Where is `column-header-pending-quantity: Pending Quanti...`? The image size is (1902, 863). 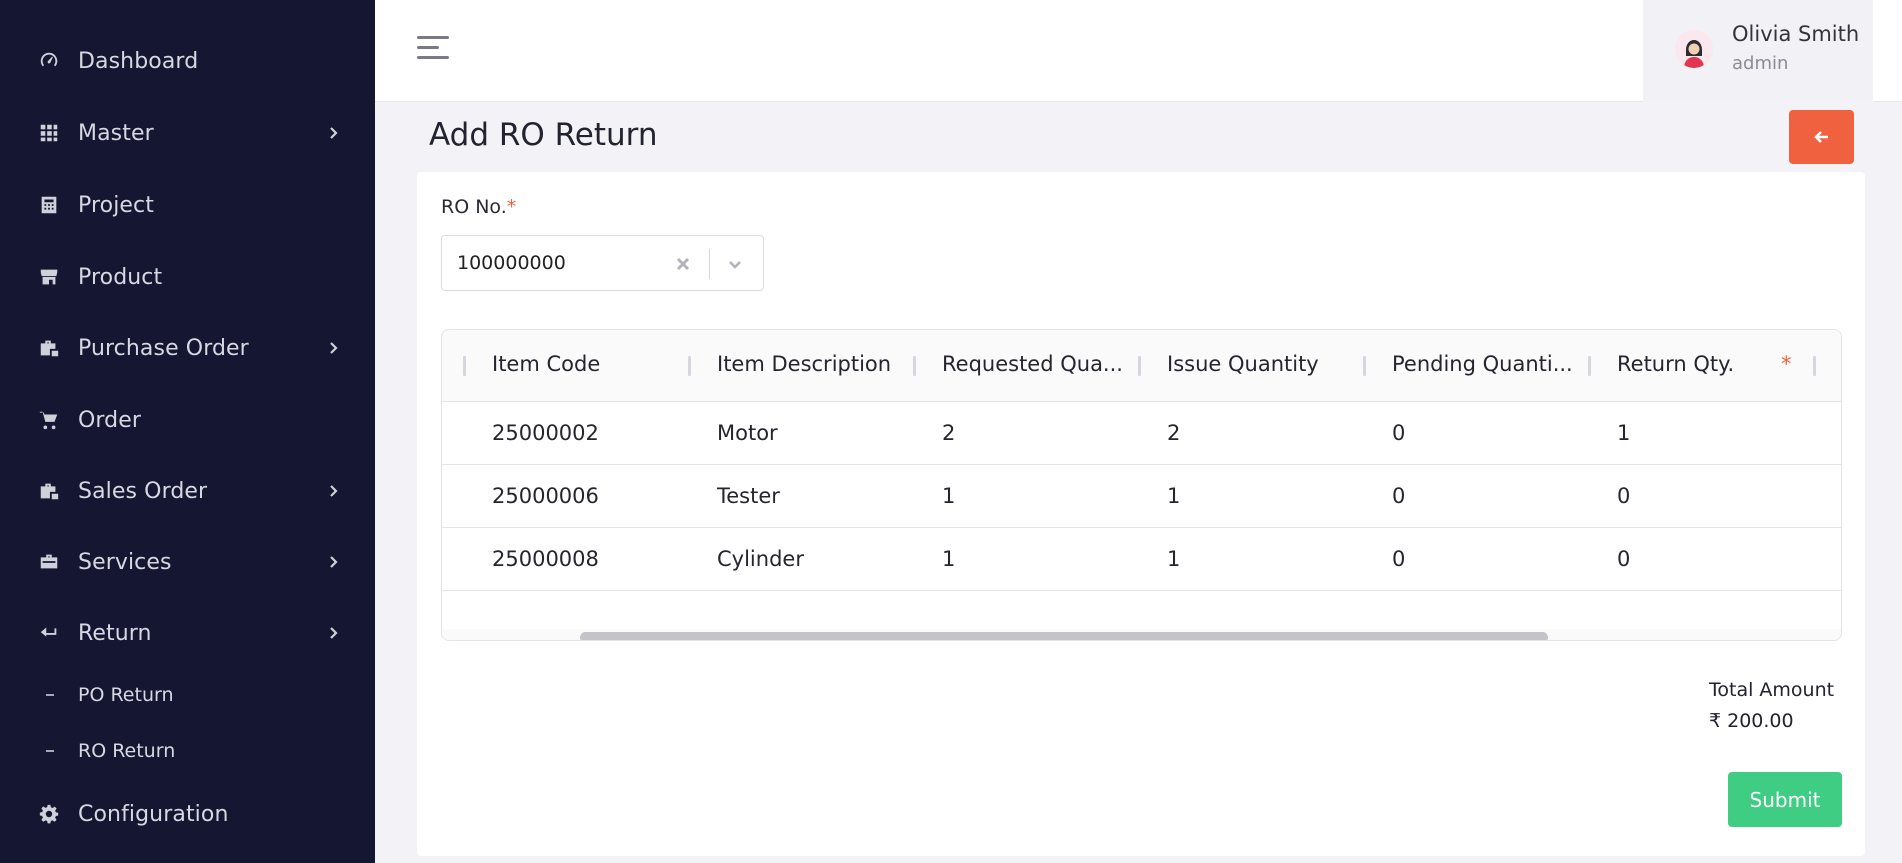 column-header-pending-quantity: Pending Quanti... is located at coordinates (1487, 364).